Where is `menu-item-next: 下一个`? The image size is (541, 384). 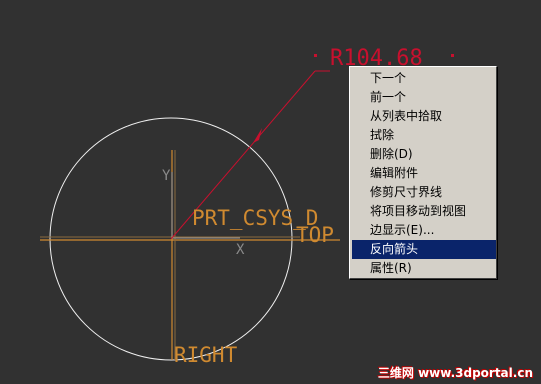 menu-item-next: 下一个 is located at coordinates (424, 78).